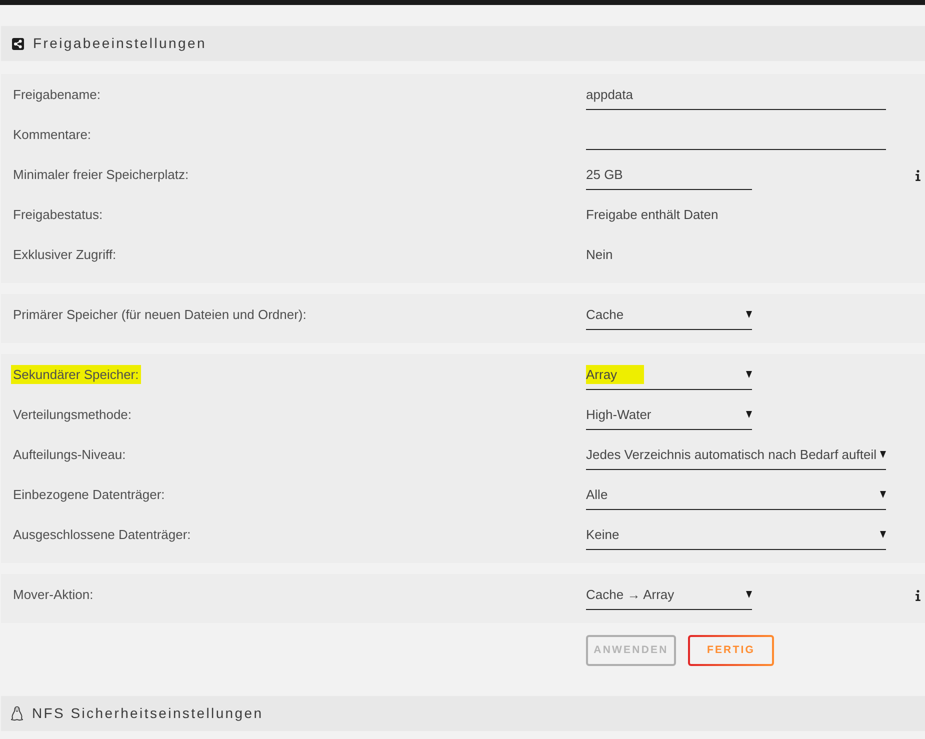 This screenshot has width=925, height=739. I want to click on field-label: Primärer Speicher (für neuen Dateien und Ordner):, so click(159, 314).